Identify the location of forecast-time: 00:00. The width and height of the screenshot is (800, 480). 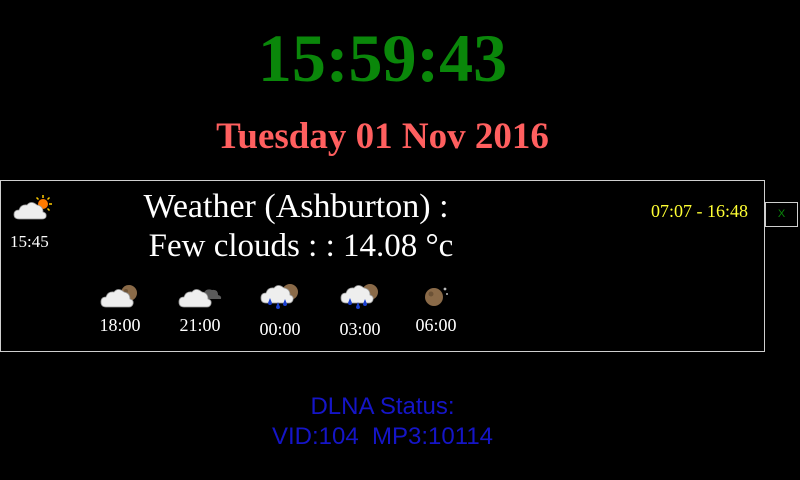
(280, 329).